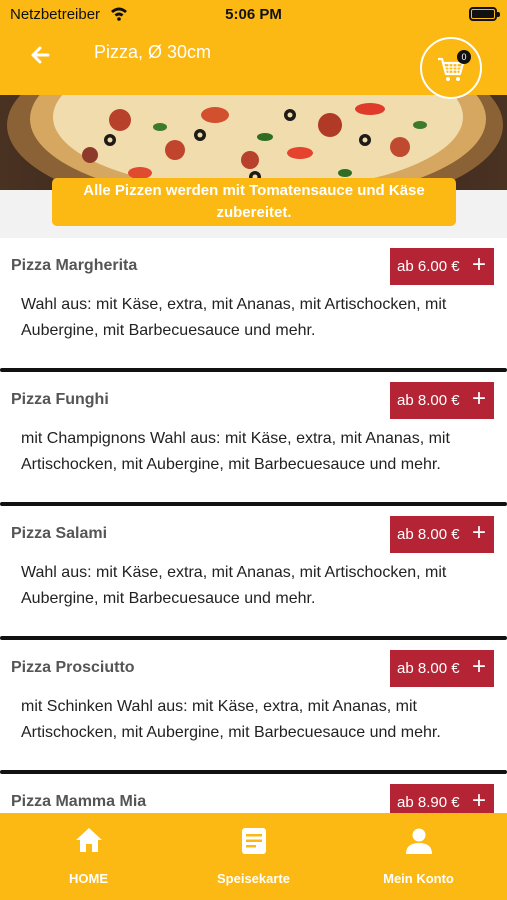  I want to click on status-bar: Netzbetreiber 5:06 PM, so click(253, 15).